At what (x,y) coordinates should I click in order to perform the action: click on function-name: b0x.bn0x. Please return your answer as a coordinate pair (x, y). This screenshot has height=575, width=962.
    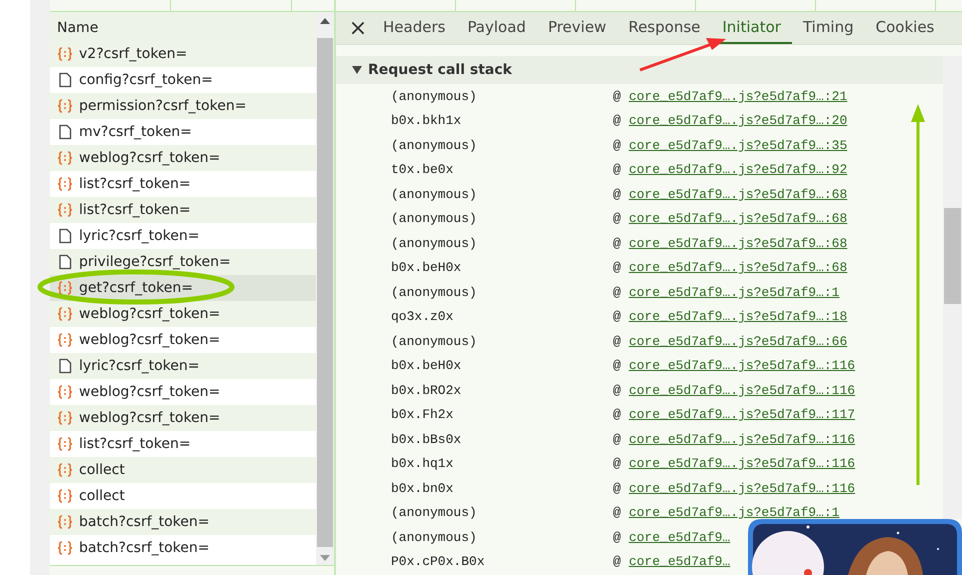
    Looking at the image, I should click on (422, 488).